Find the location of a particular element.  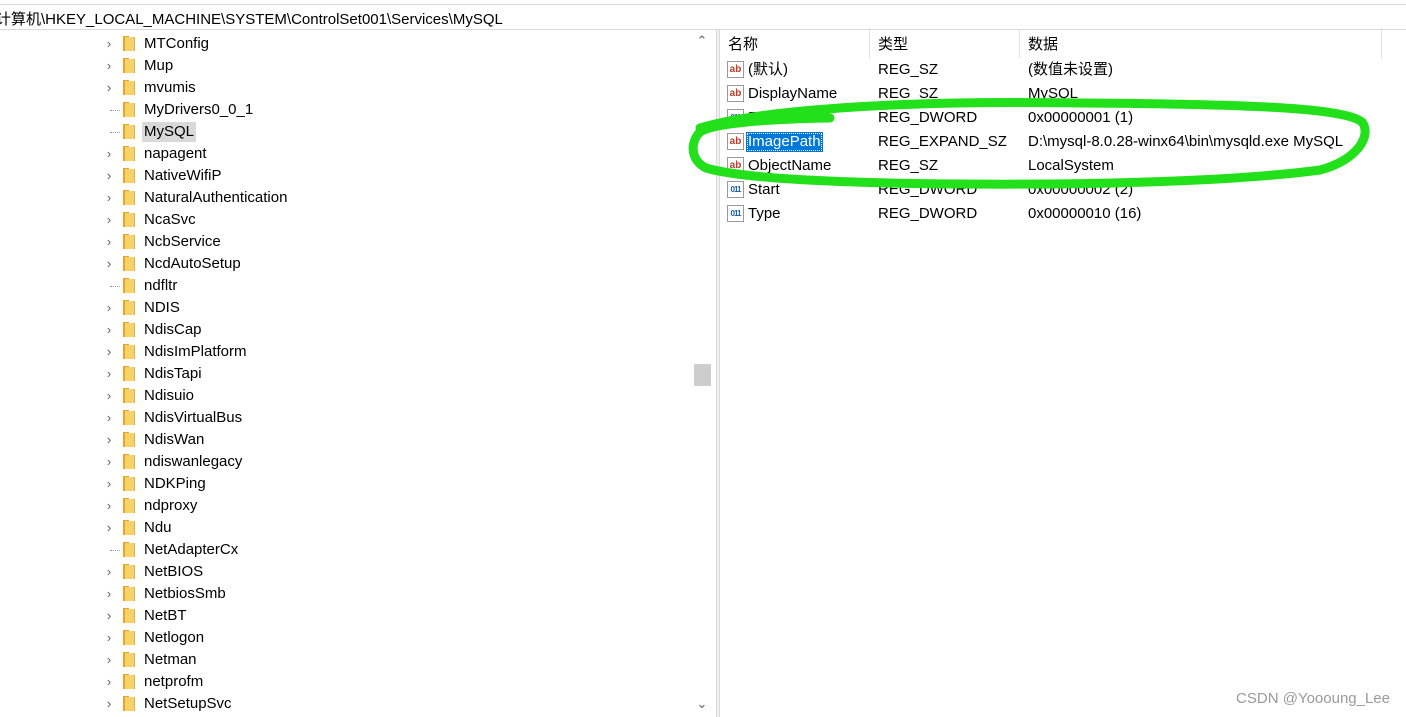

tree-item-label: NetAdapterCx is located at coordinates (191, 550).